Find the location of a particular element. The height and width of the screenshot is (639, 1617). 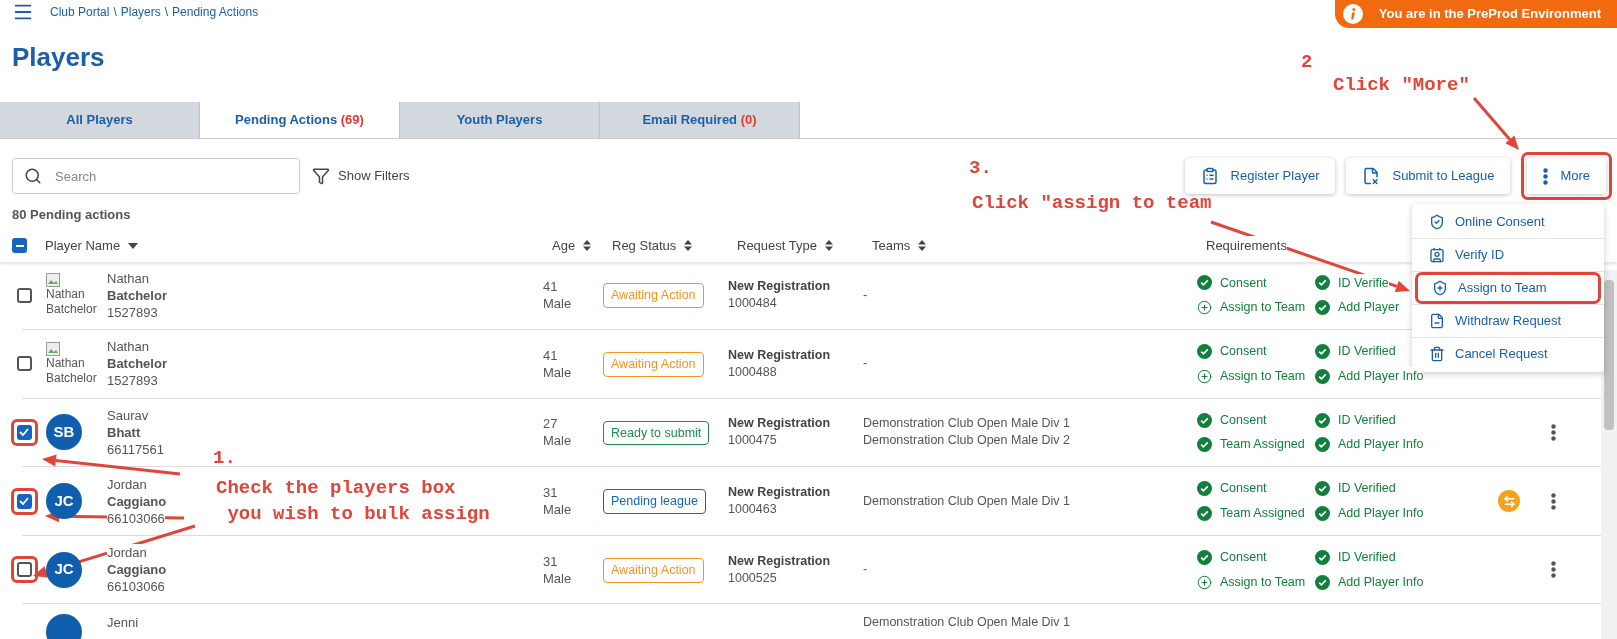

tab: Youth Players is located at coordinates (500, 120).